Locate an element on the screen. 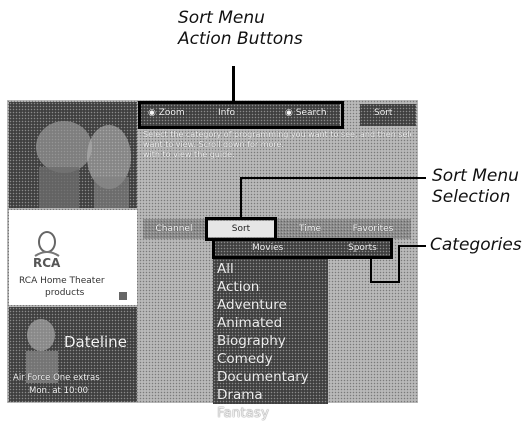  ad-caption: RCA Home Theater is located at coordinates (62, 281).